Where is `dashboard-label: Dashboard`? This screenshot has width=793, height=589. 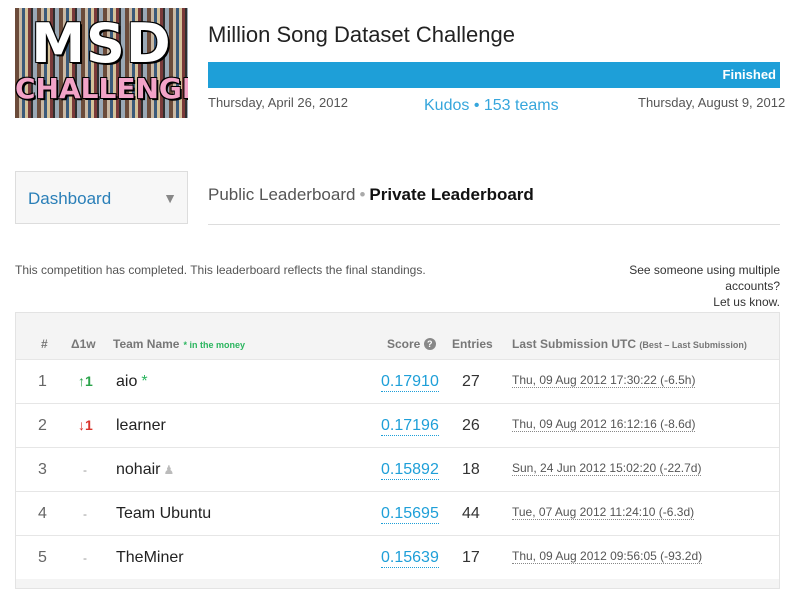 dashboard-label: Dashboard is located at coordinates (70, 198).